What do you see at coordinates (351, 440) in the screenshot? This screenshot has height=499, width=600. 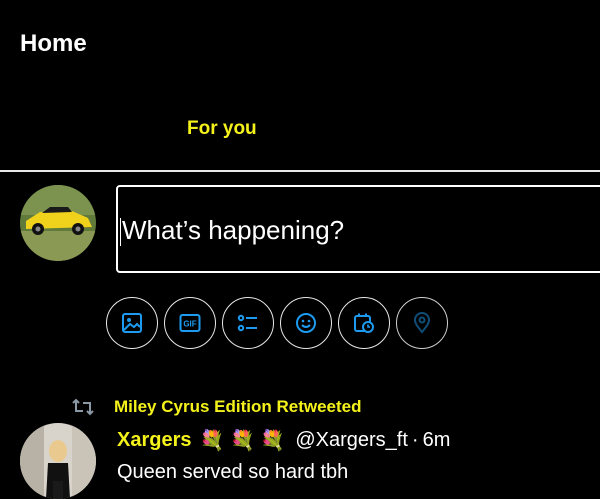 I see `author-handle: @Xargers_ft` at bounding box center [351, 440].